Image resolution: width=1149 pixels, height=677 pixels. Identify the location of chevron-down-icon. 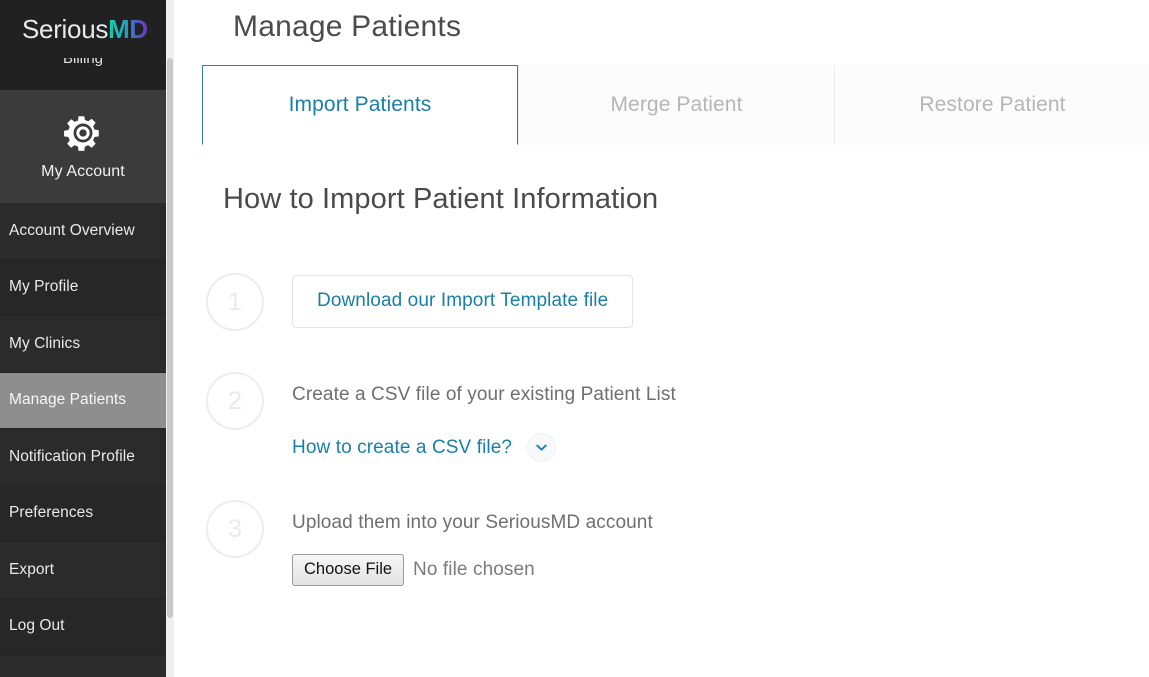
(542, 447).